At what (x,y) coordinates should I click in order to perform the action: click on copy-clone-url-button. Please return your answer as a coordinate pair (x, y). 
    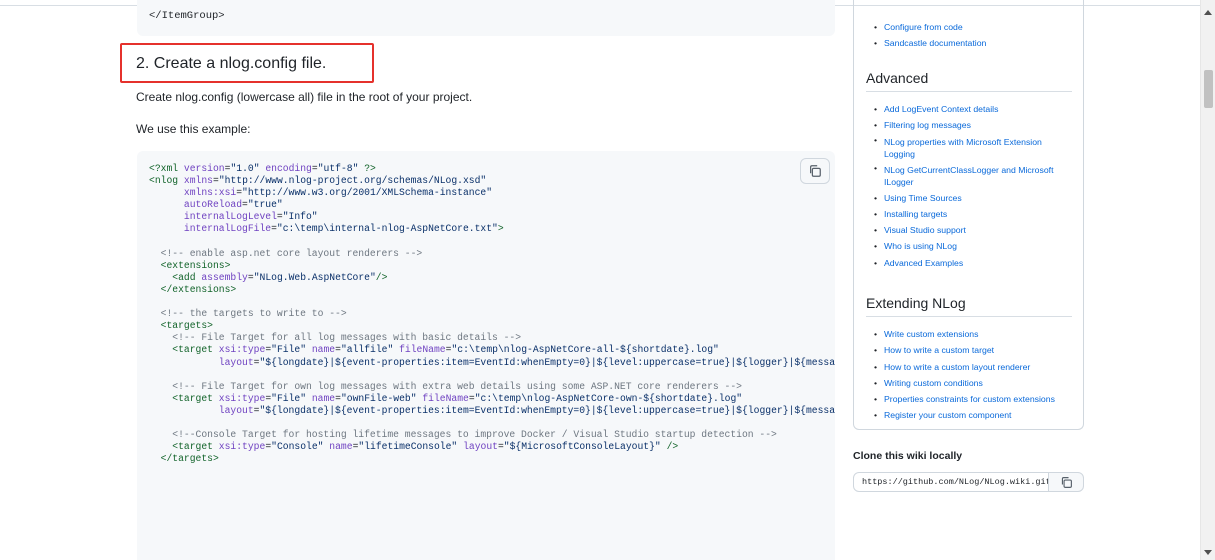
    Looking at the image, I should click on (1066, 482).